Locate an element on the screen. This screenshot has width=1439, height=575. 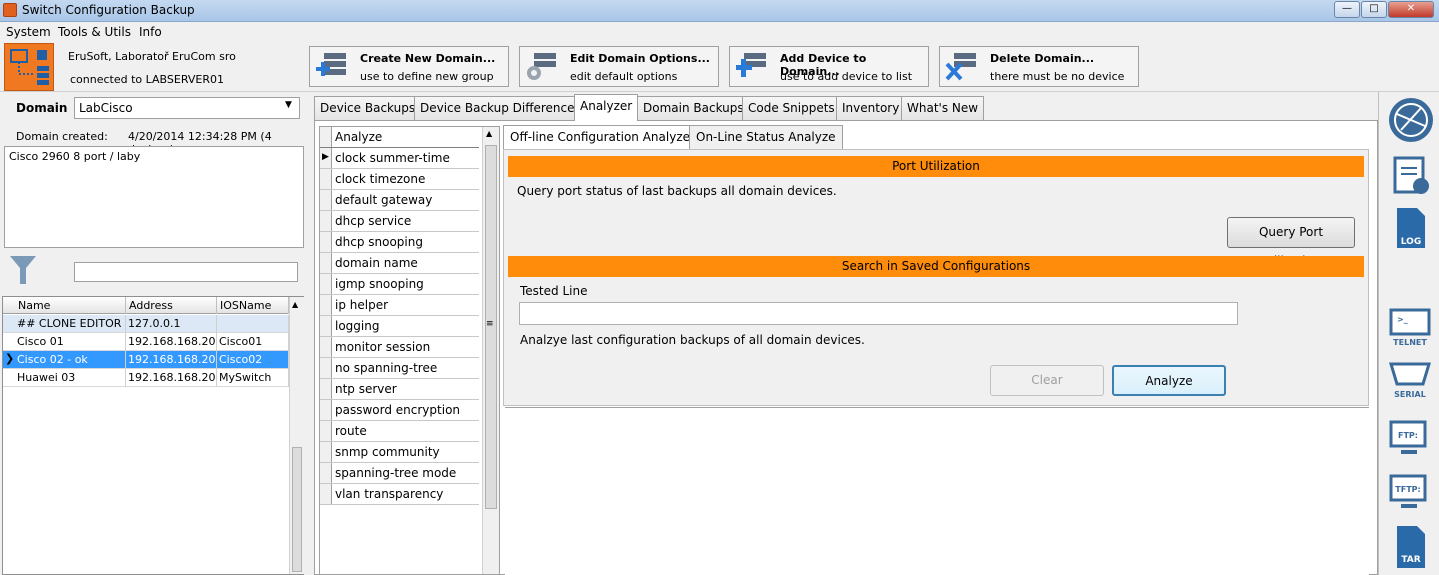
list-item: default gateway is located at coordinates (399, 200).